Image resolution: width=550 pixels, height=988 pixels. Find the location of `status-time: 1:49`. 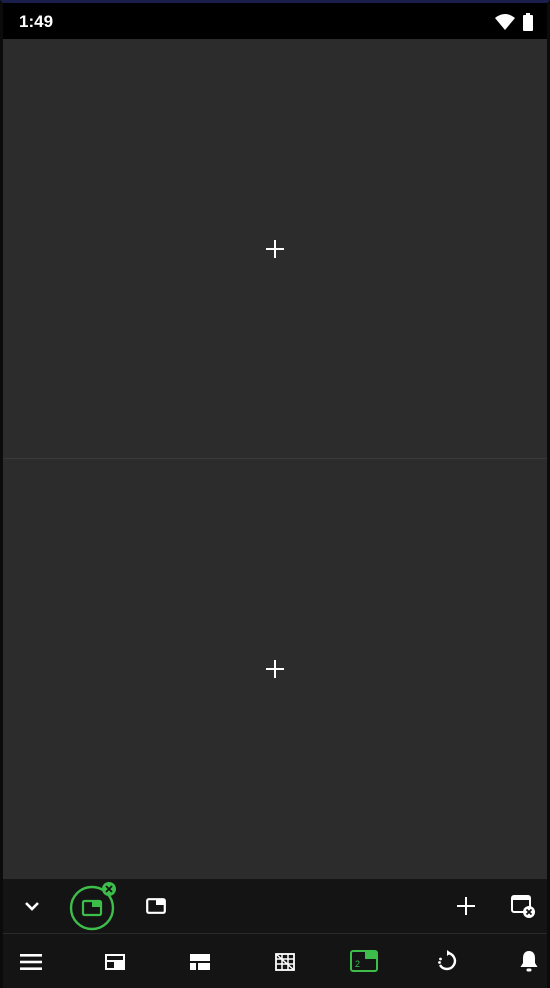

status-time: 1:49 is located at coordinates (36, 21).